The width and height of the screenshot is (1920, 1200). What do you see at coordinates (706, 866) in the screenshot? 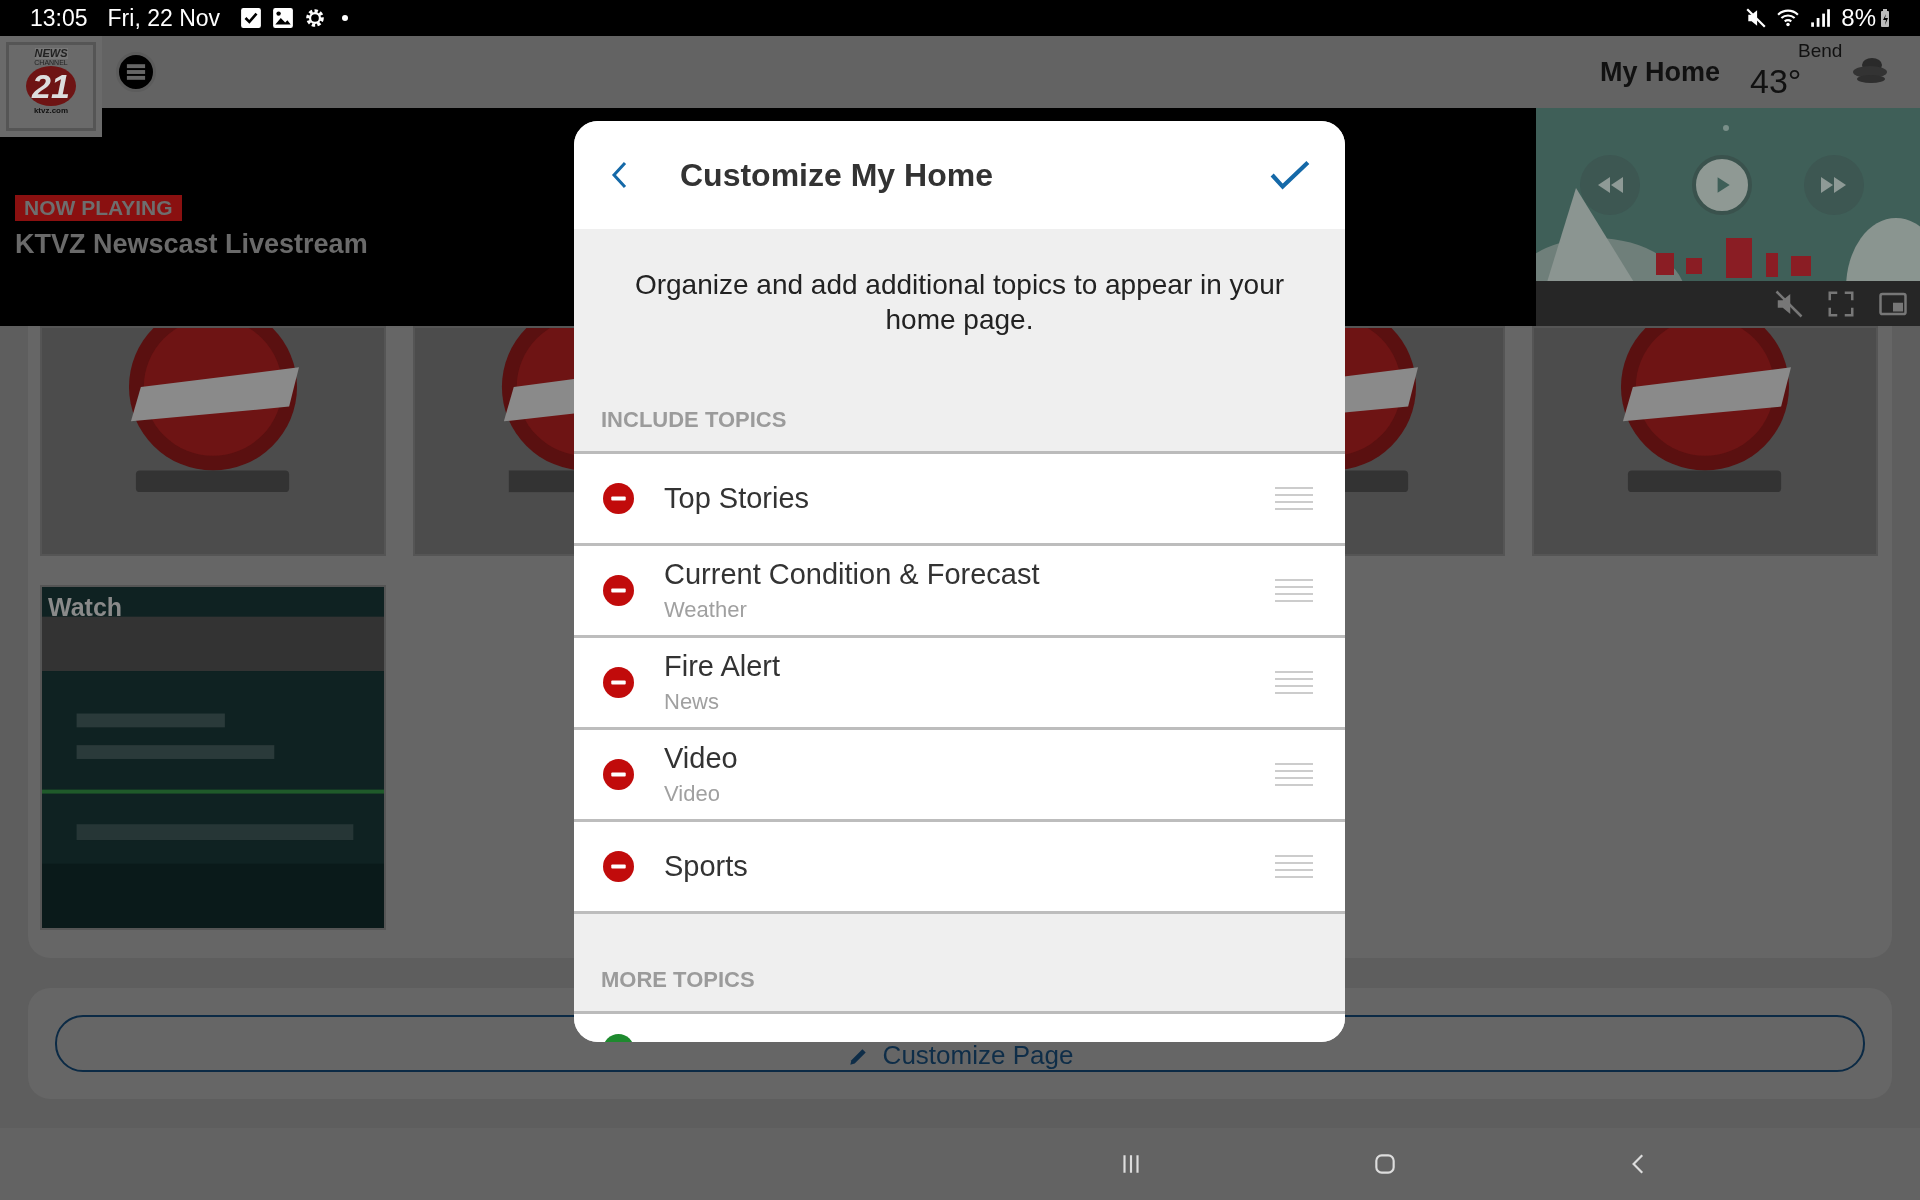
I see `topic-title: Sports` at bounding box center [706, 866].